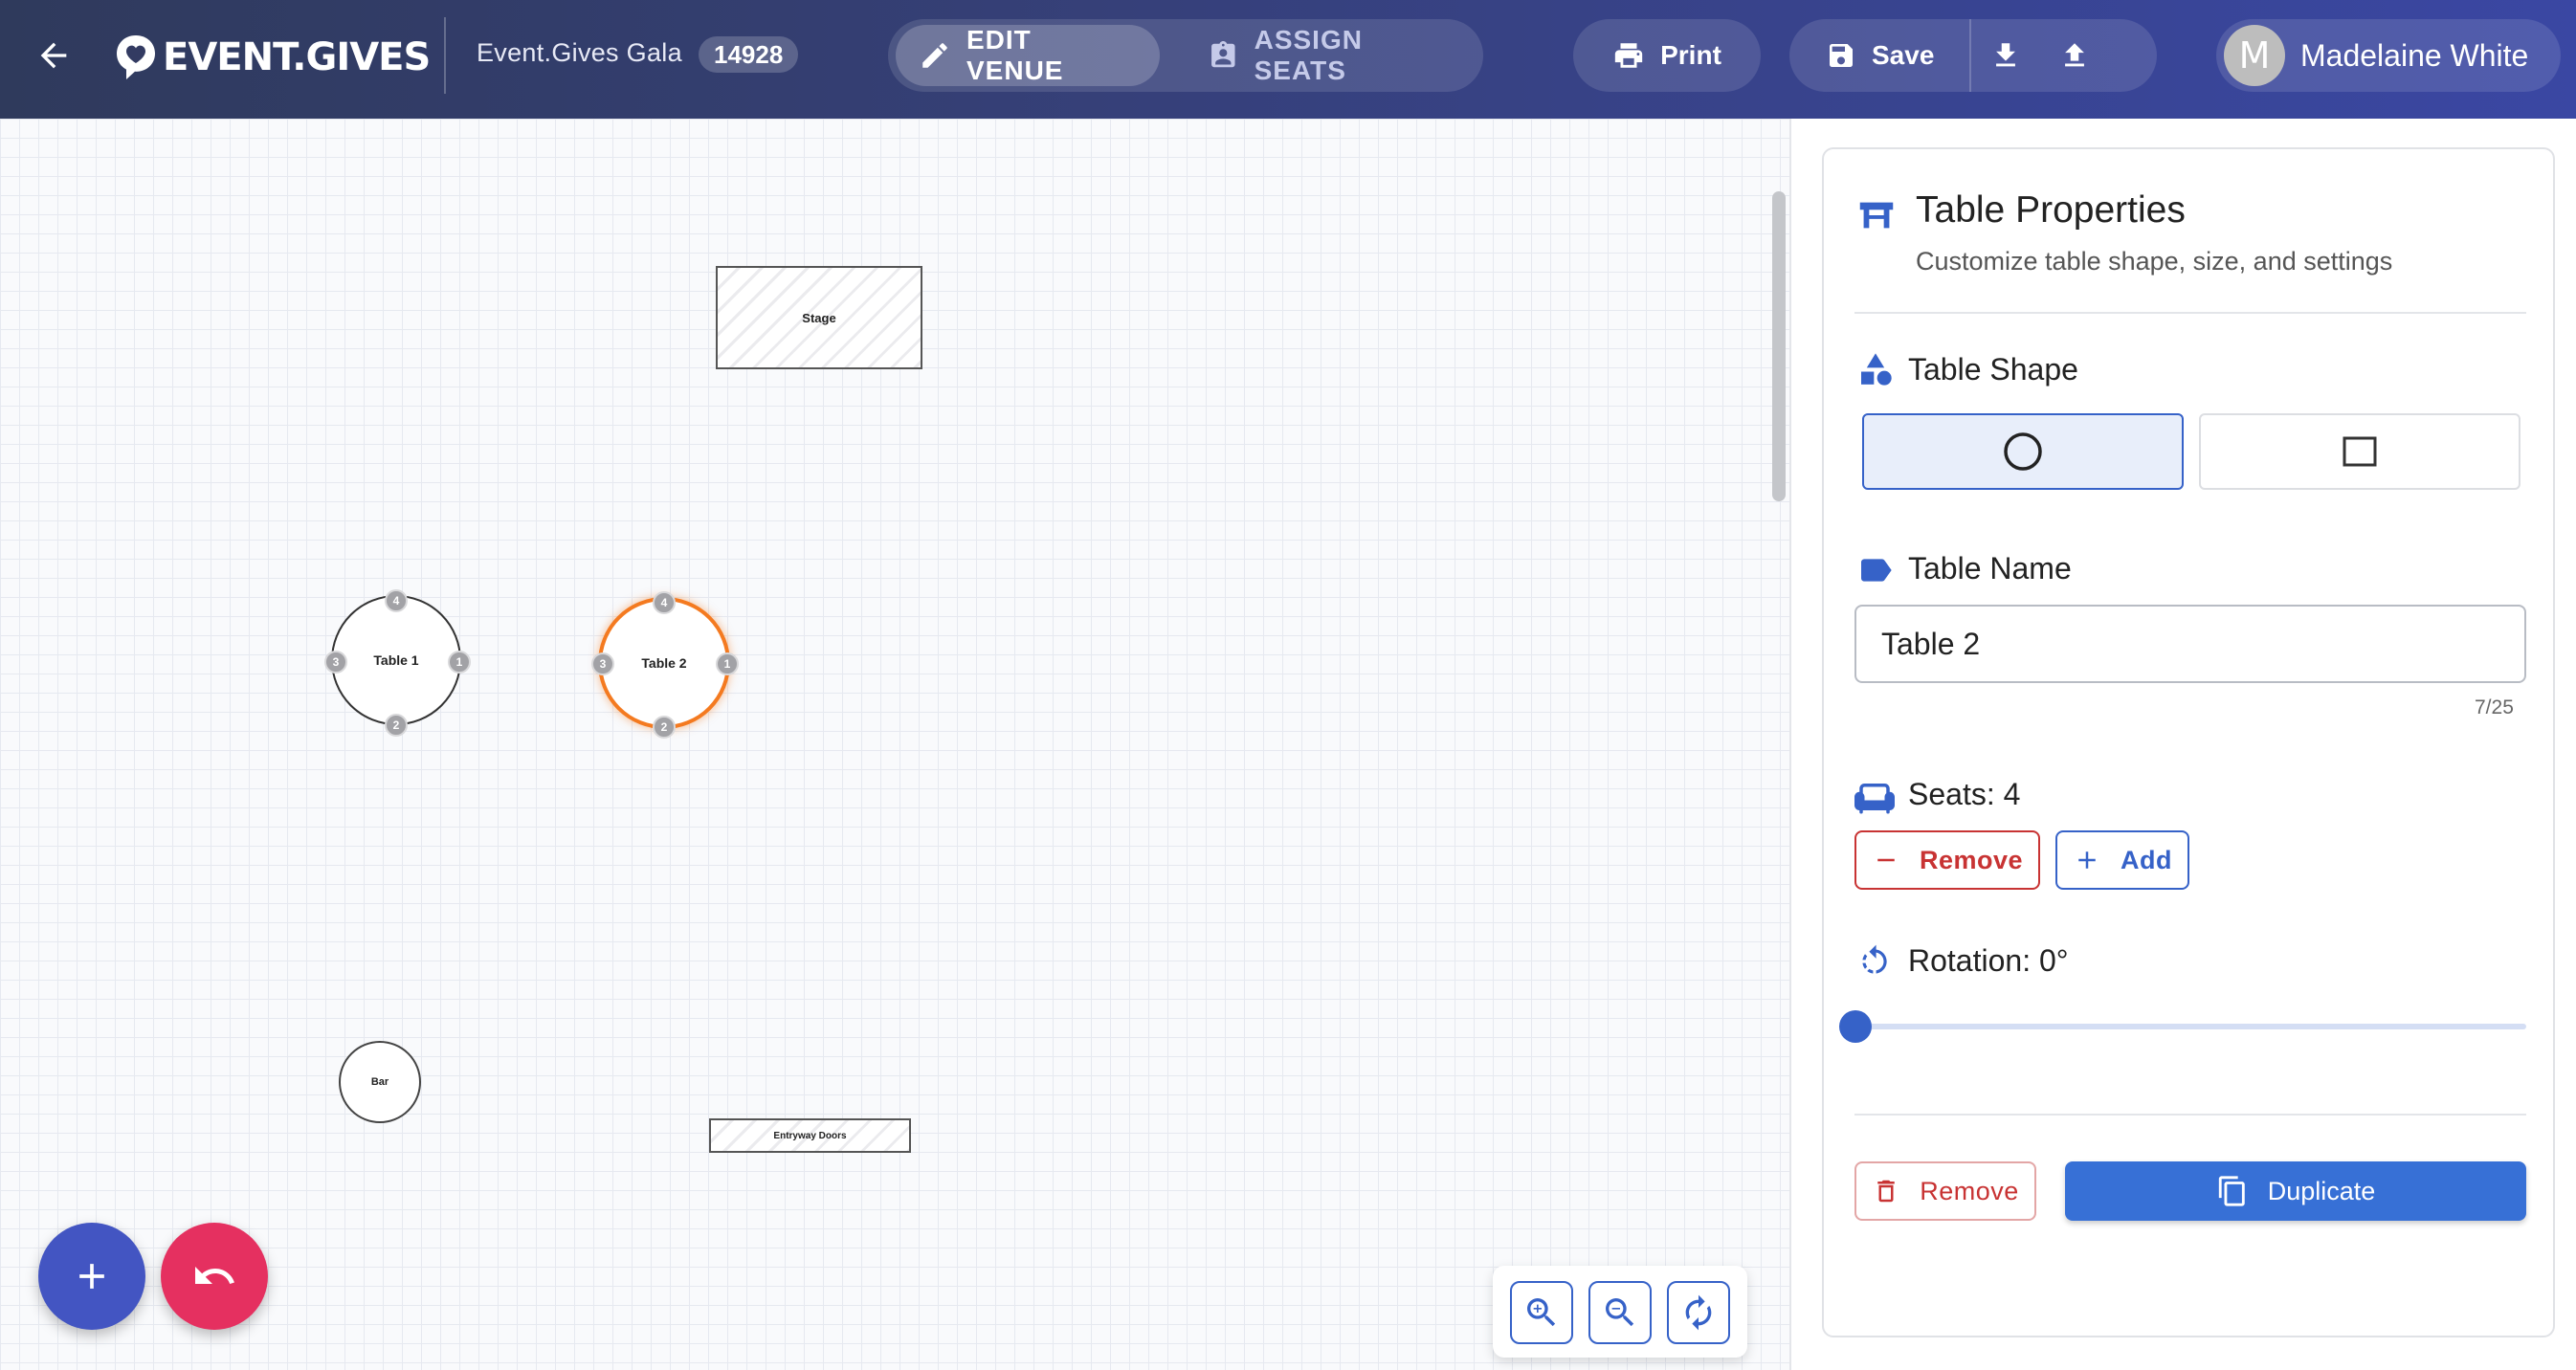  I want to click on circle-icon, so click(2023, 452).